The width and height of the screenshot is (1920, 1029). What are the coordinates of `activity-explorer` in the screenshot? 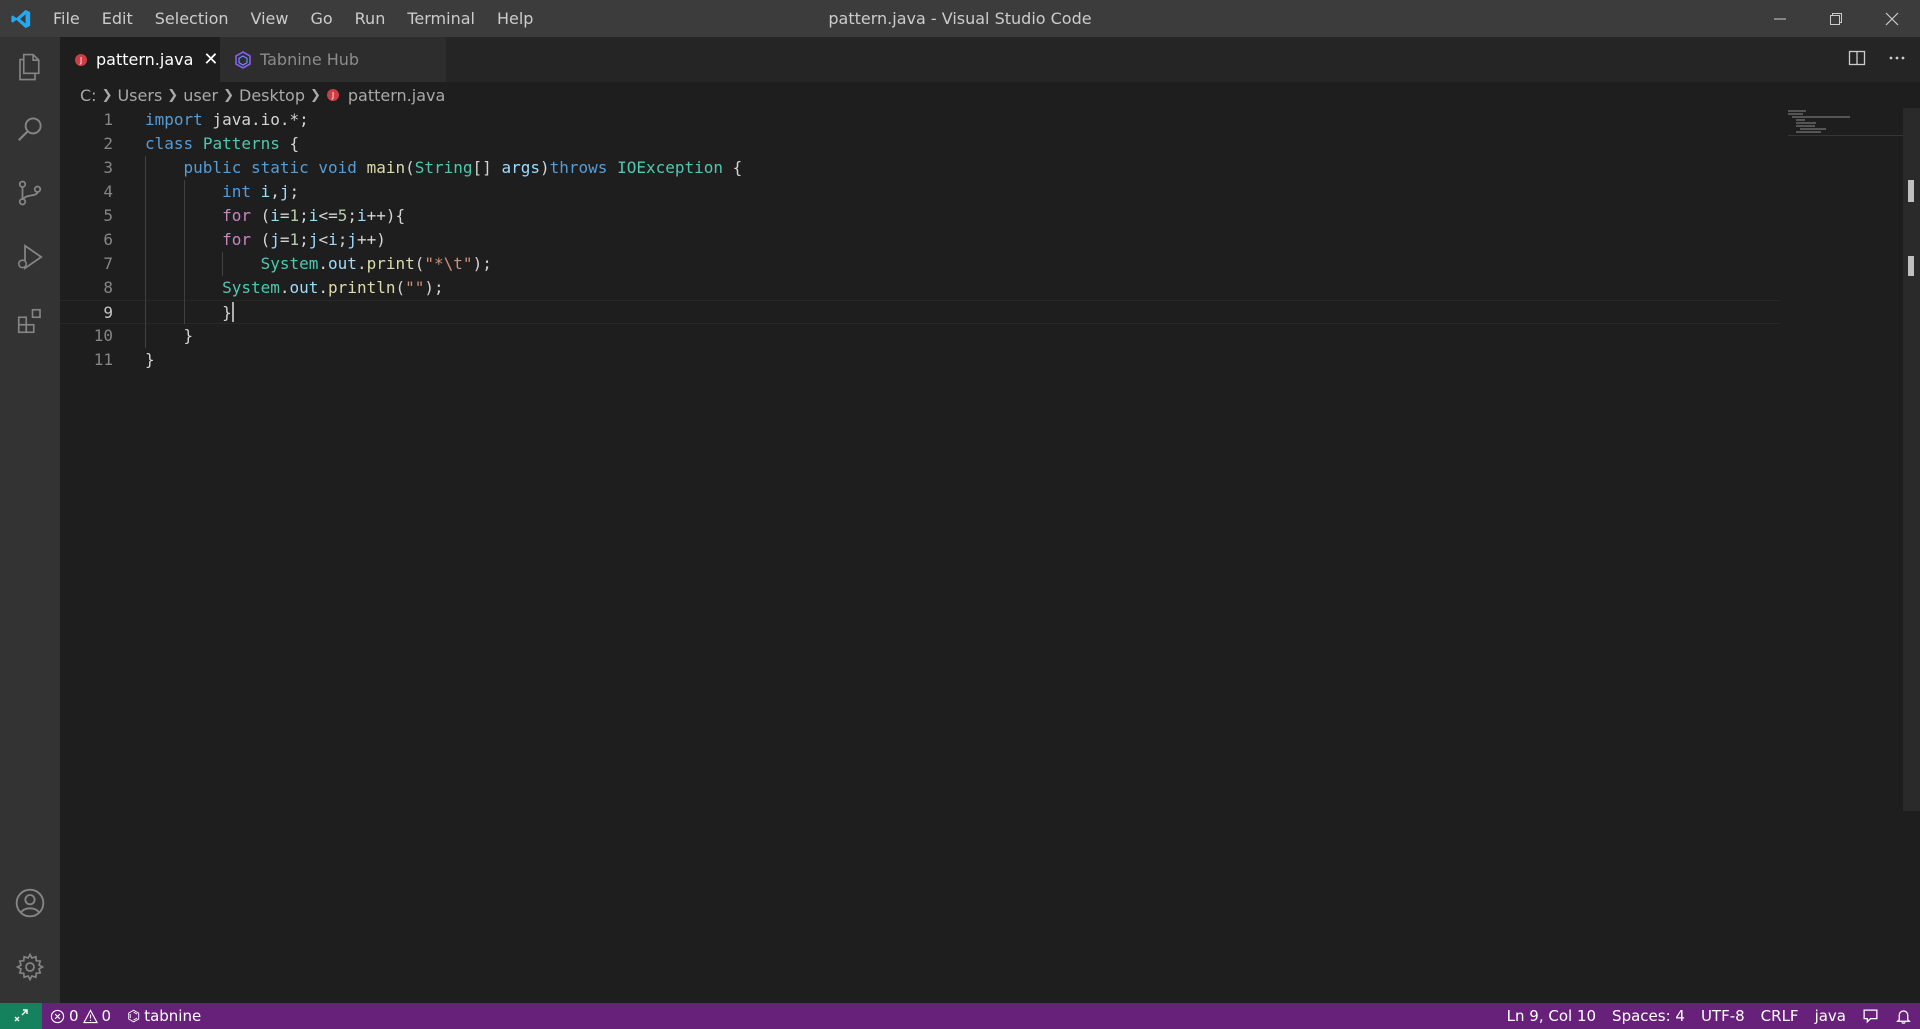 It's located at (30, 67).